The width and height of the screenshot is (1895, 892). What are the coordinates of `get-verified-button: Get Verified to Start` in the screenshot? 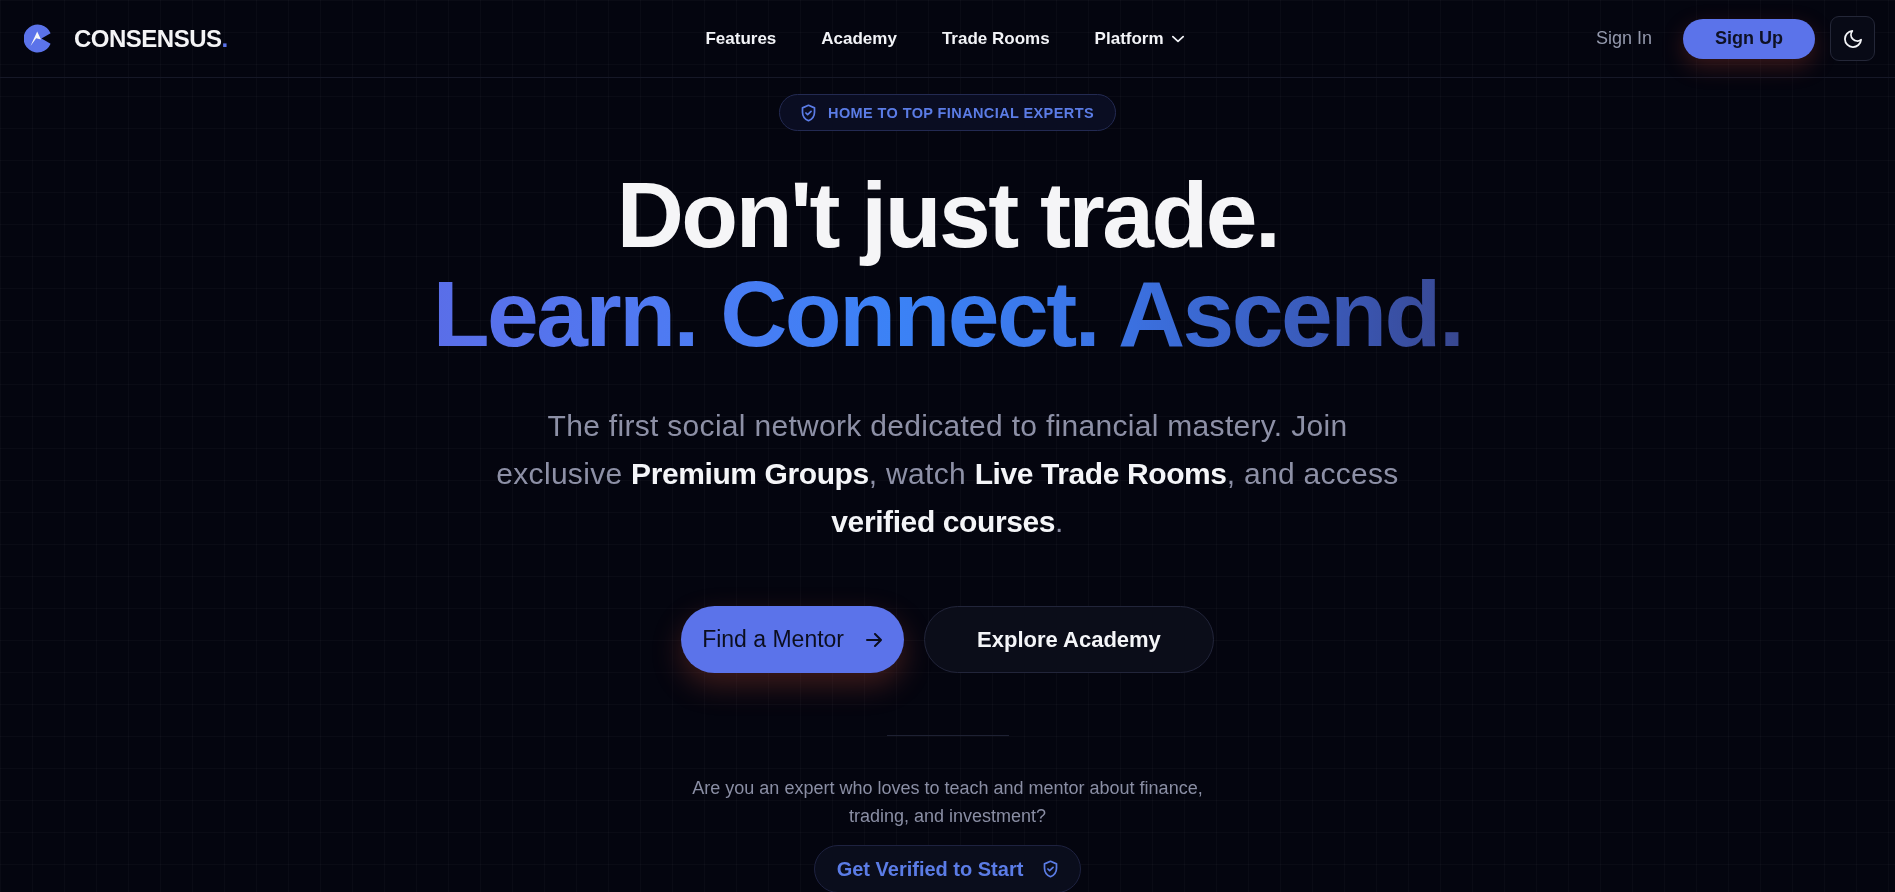 It's located at (947, 868).